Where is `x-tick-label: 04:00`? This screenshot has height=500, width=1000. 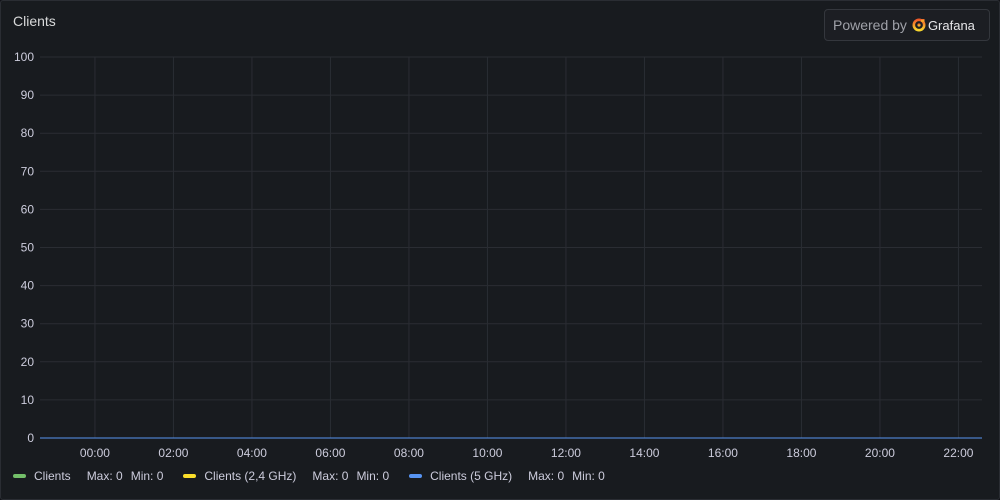 x-tick-label: 04:00 is located at coordinates (252, 453).